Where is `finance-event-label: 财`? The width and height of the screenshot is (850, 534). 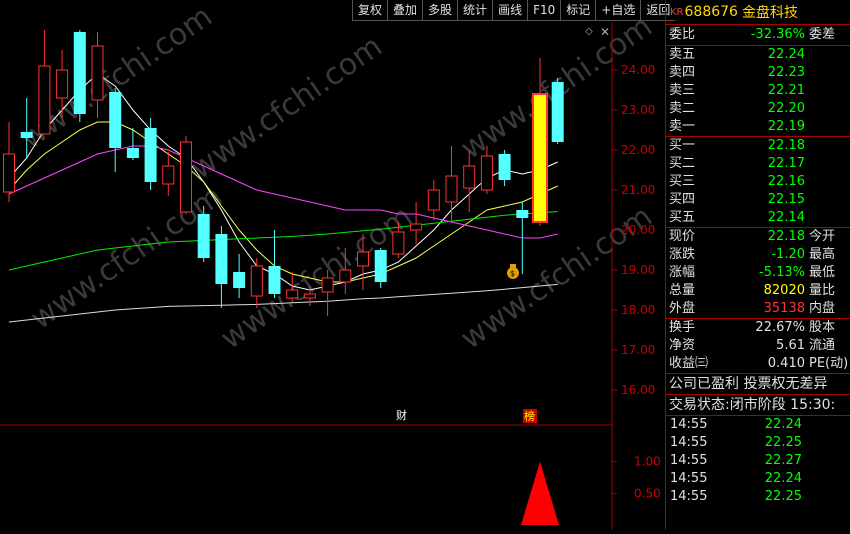 finance-event-label: 财 is located at coordinates (401, 415).